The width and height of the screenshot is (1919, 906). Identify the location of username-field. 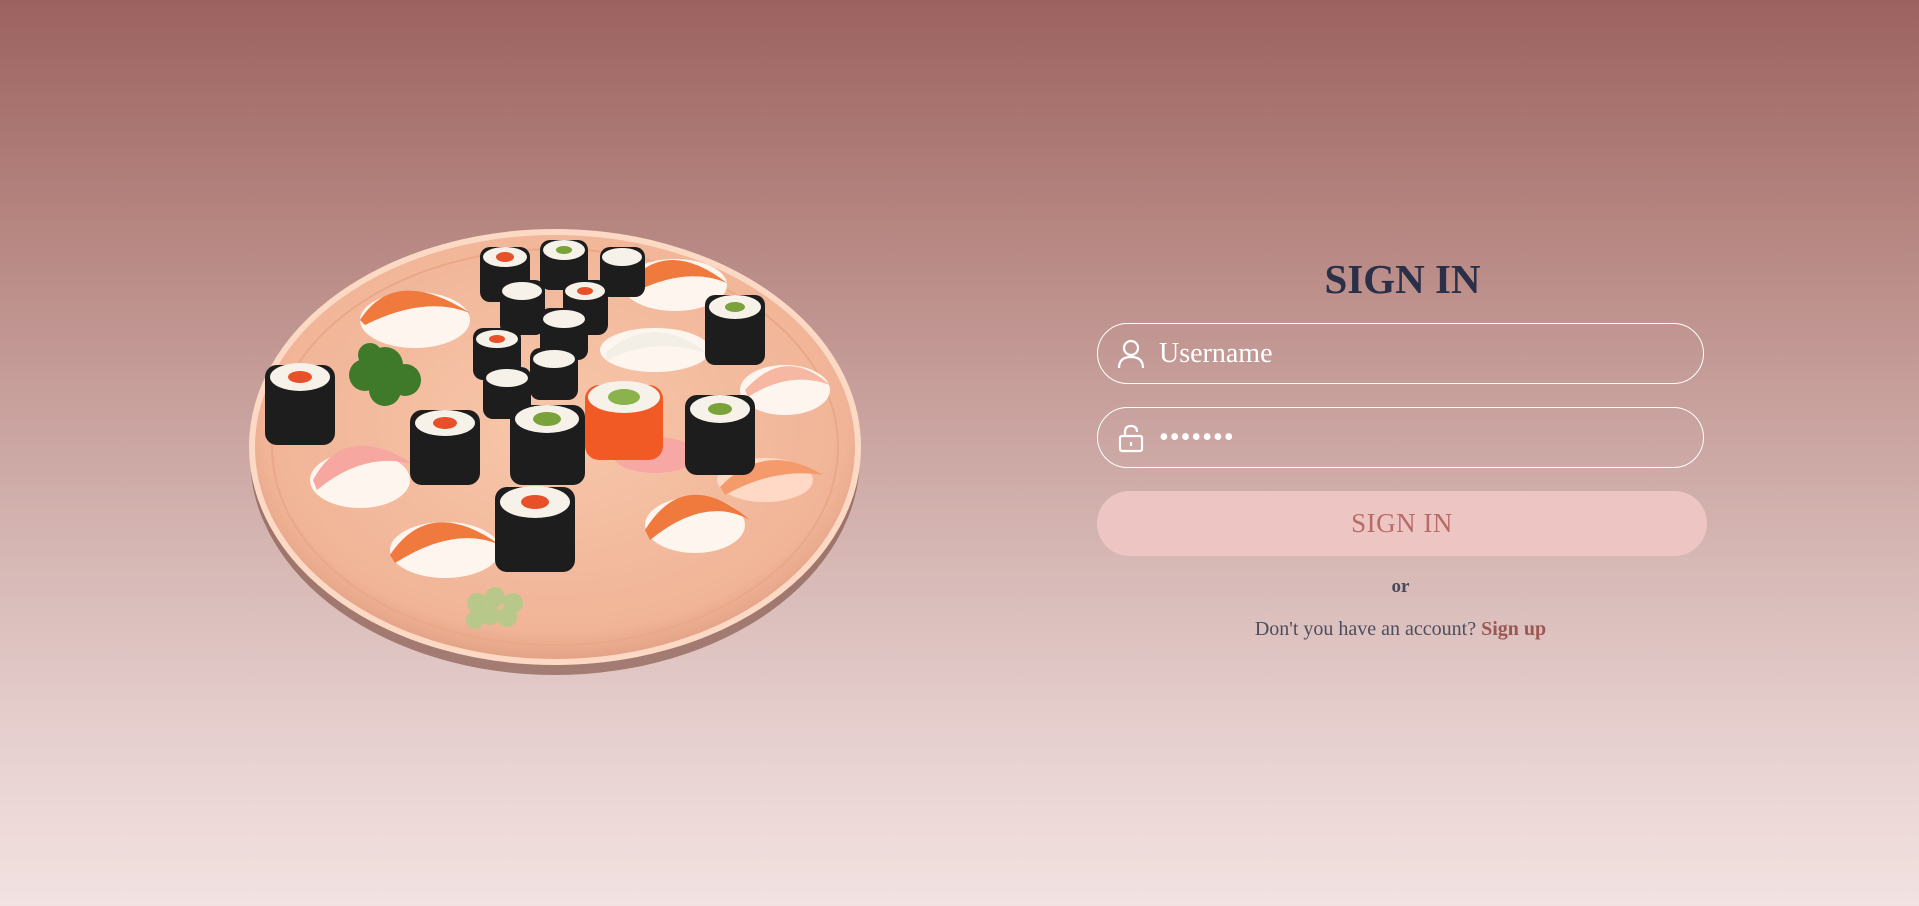
(1400, 353).